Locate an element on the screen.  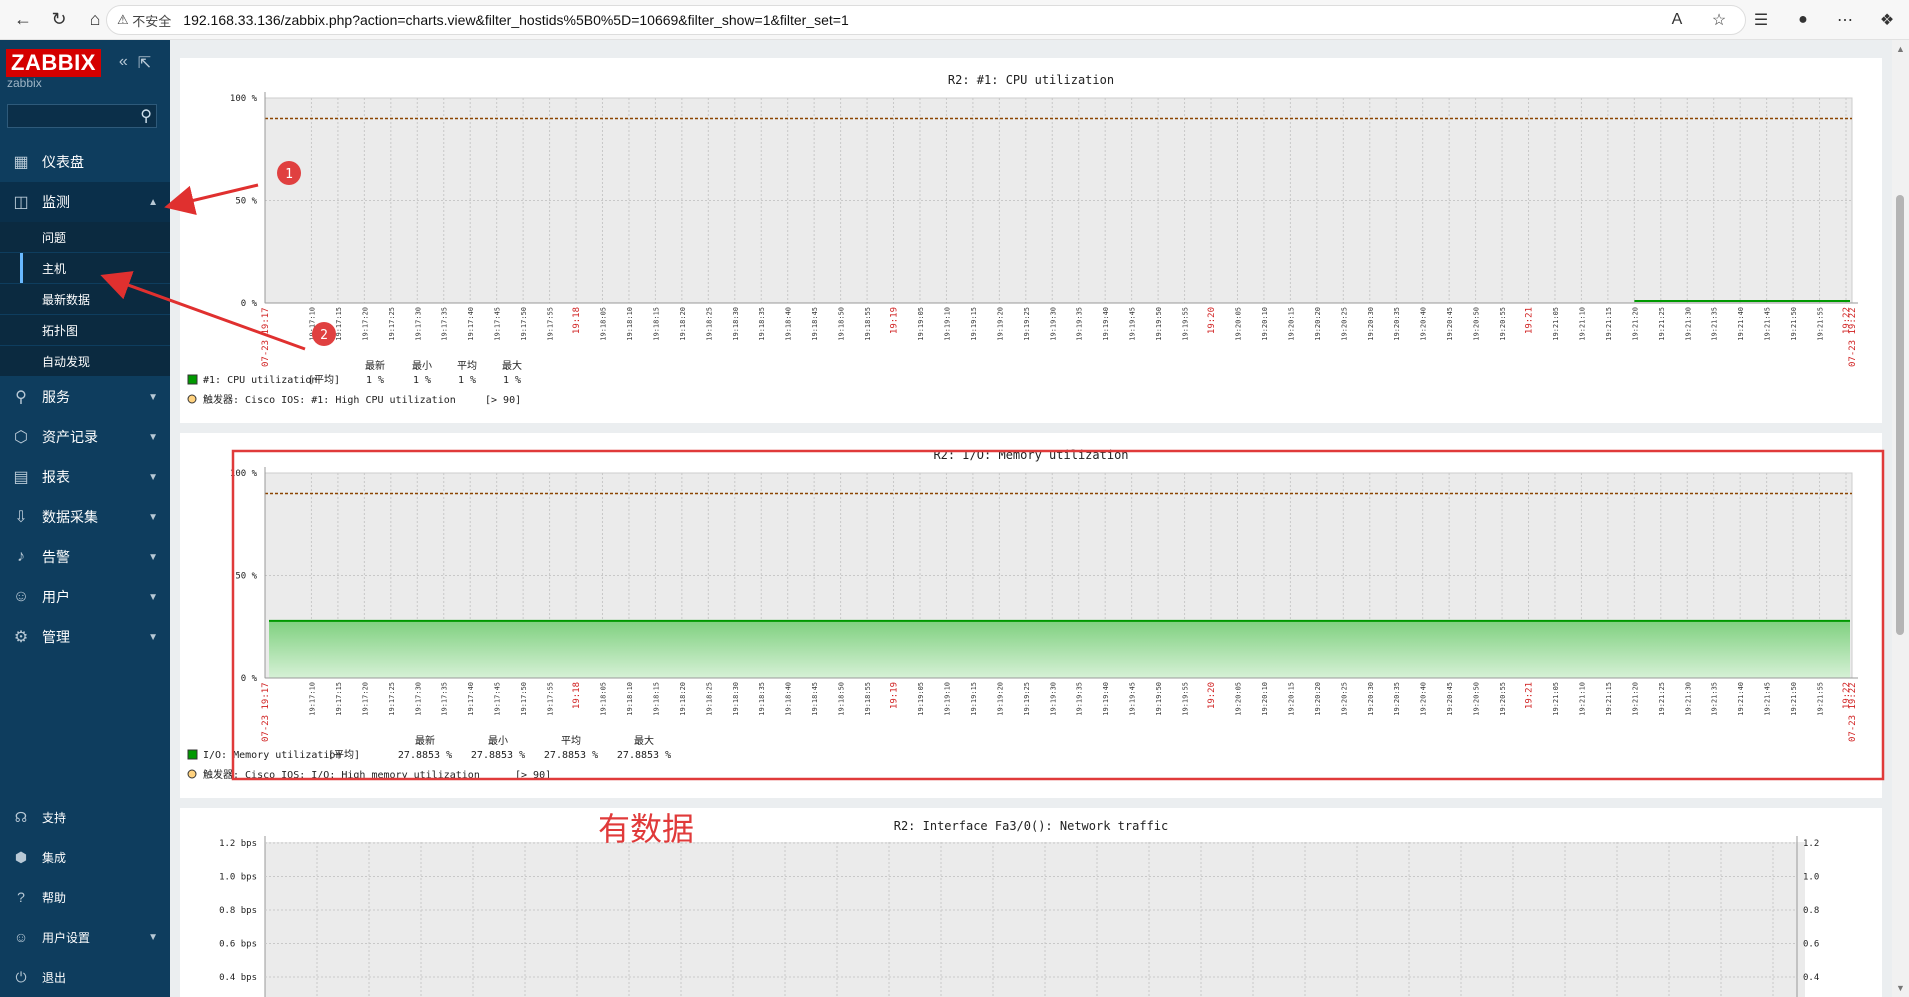
bottom-item-4: ⏻ 退出 is located at coordinates (85, 977).